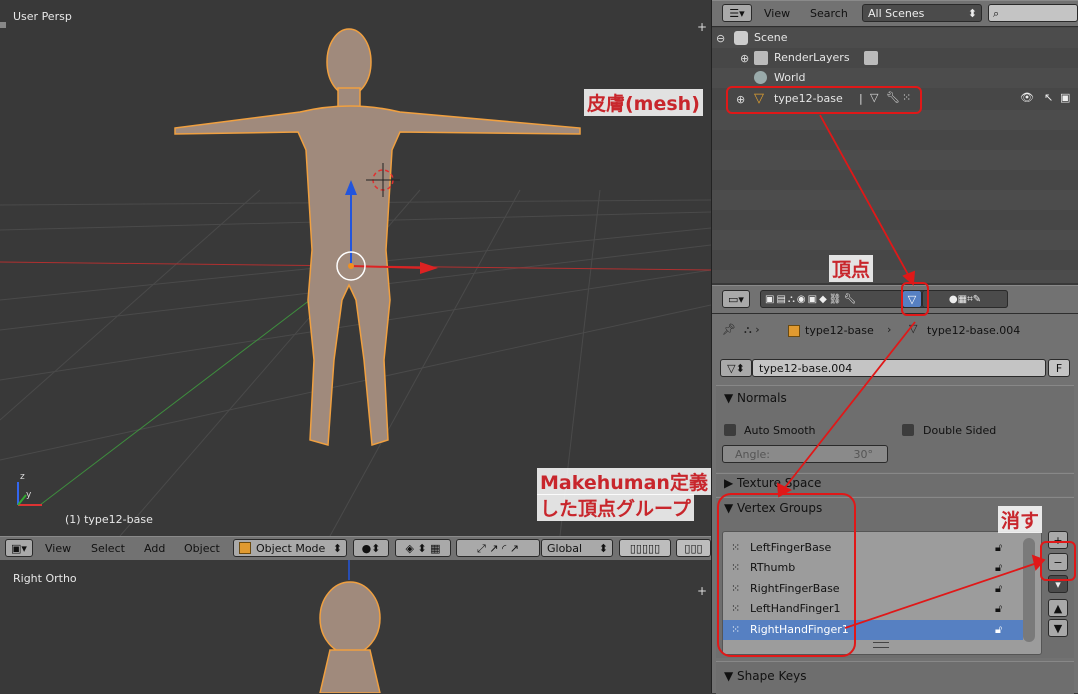 The height and width of the screenshot is (694, 1078). Describe the element at coordinates (895, 78) in the screenshot. I see `outliner-row: World` at that location.